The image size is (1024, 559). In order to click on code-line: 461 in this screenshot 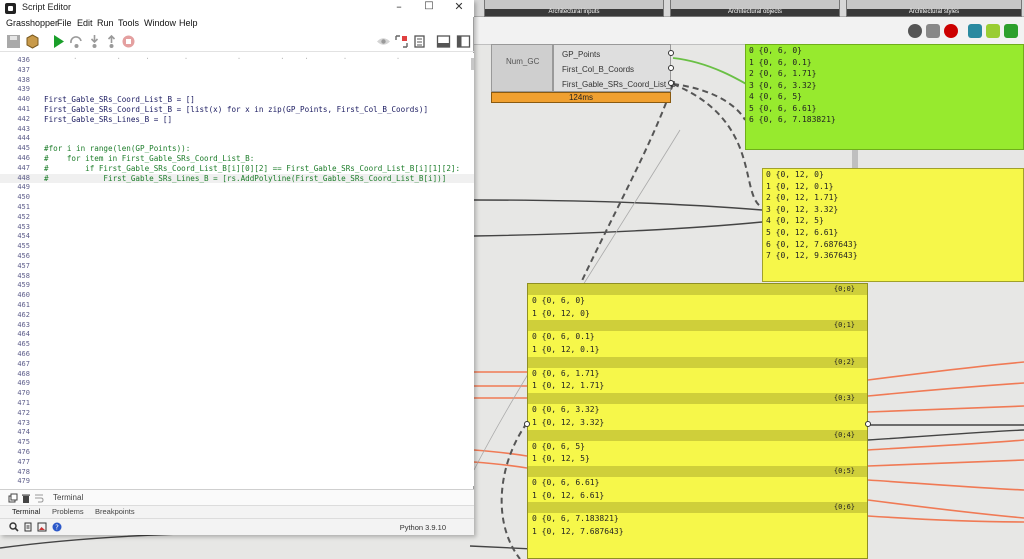, I will do `click(237, 306)`.